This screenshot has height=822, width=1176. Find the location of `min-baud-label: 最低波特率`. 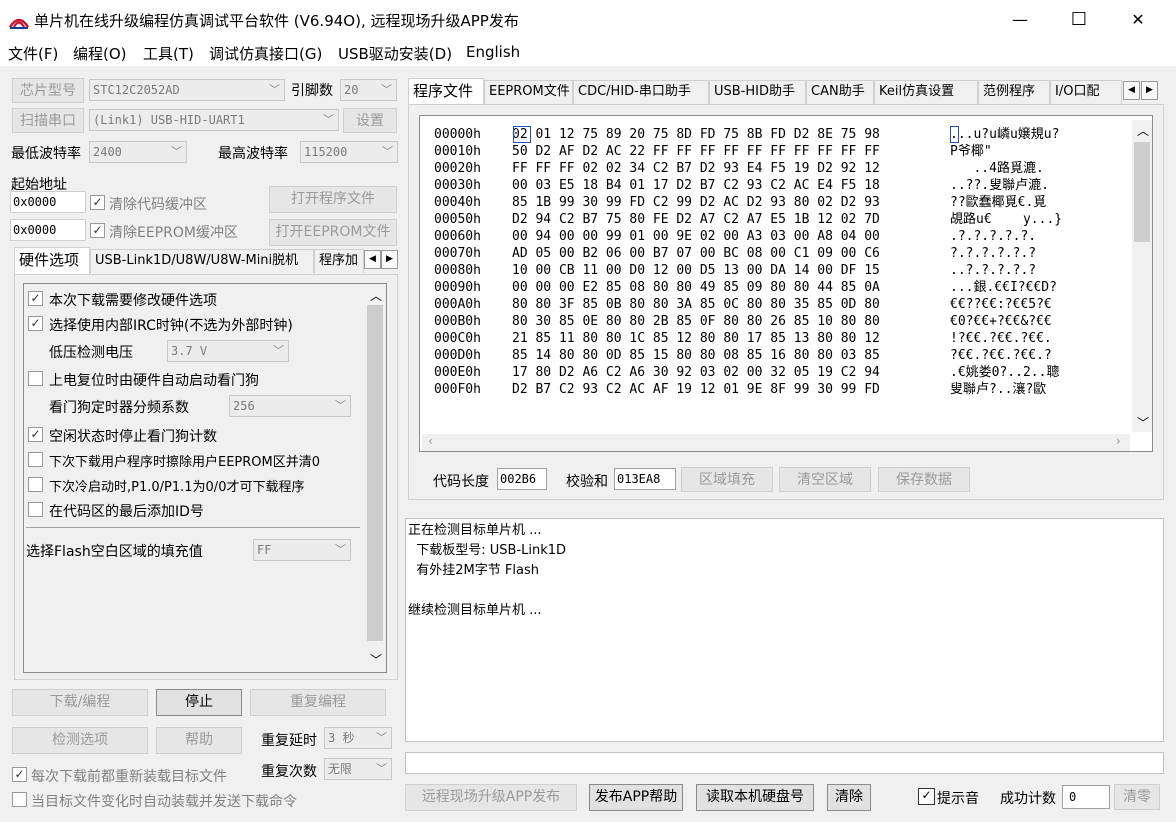

min-baud-label: 最低波特率 is located at coordinates (46, 154).